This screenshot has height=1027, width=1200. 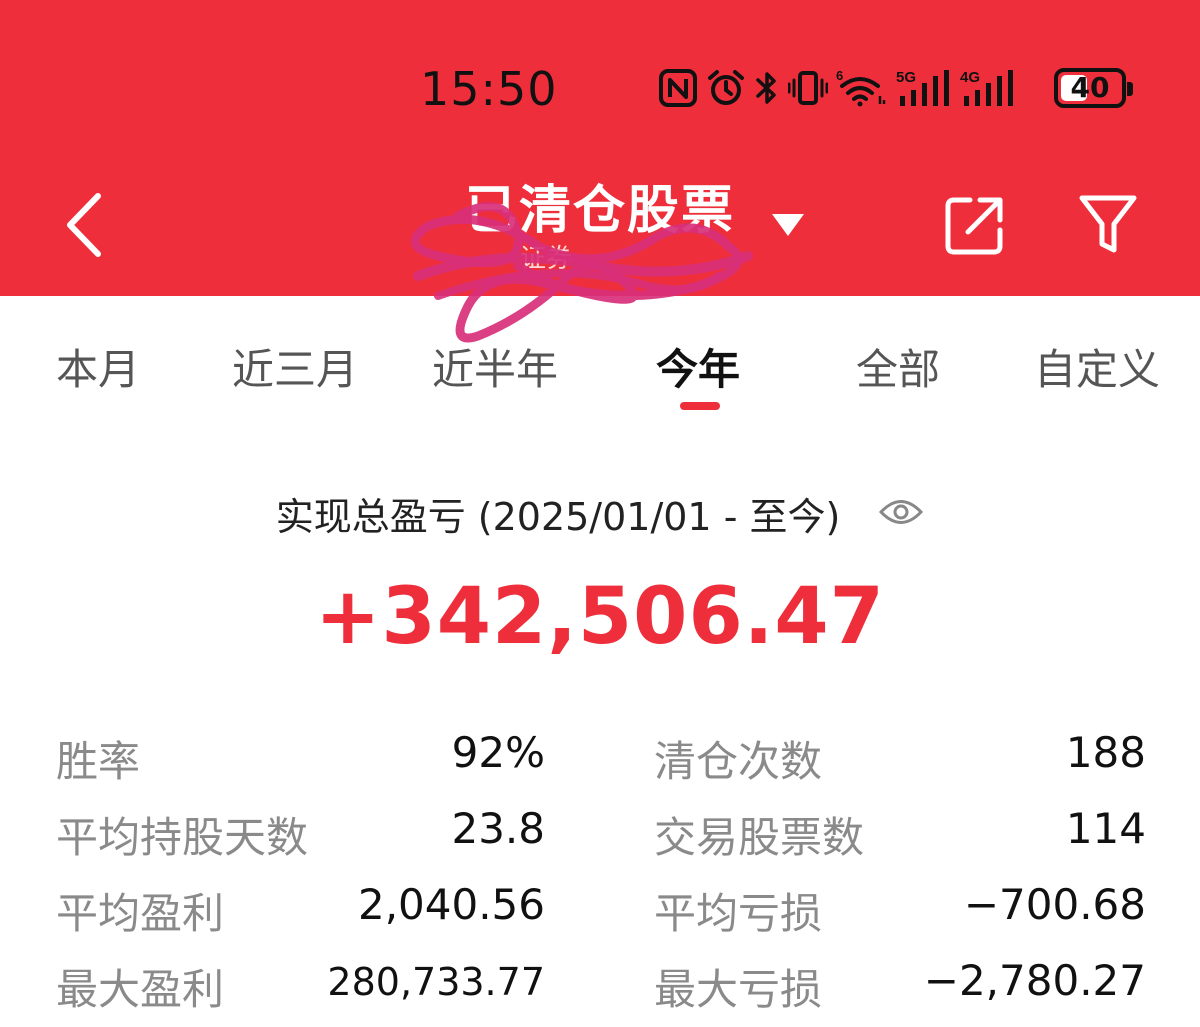 I want to click on stat-value-avg-profit: 2,040.56, so click(x=451, y=904).